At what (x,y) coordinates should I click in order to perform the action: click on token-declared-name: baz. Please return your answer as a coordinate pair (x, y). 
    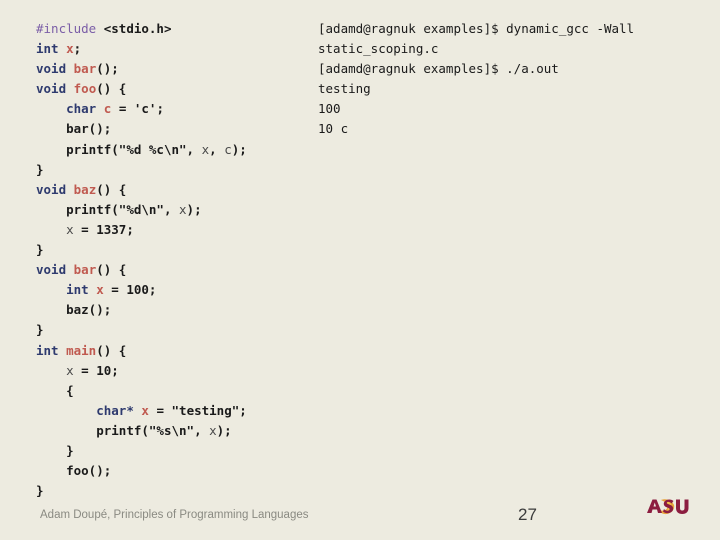
    Looking at the image, I should click on (85, 189).